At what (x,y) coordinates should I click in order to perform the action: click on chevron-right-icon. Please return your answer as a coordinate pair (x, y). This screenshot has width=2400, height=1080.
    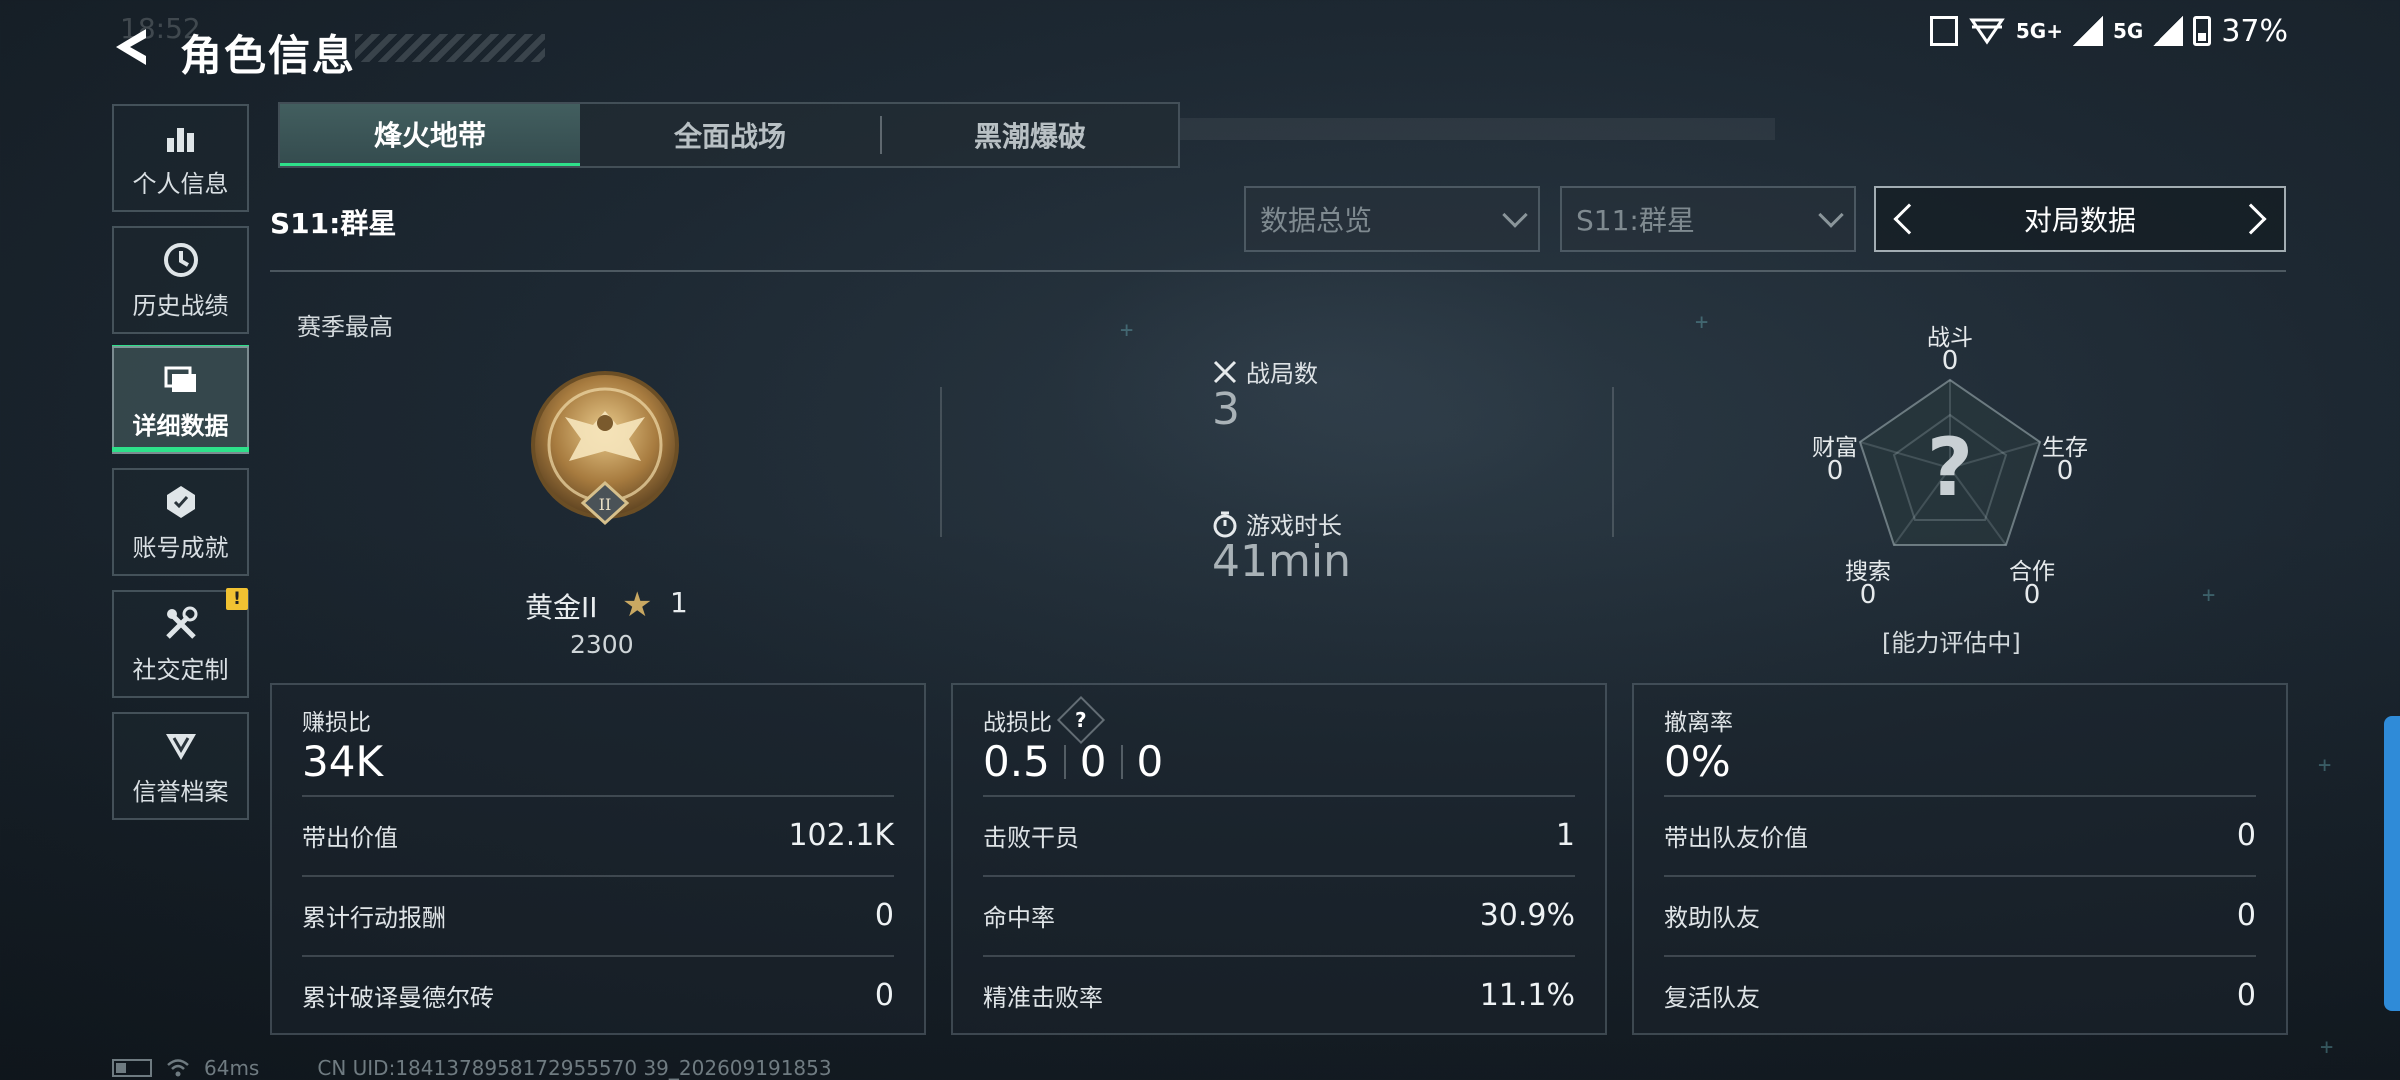
    Looking at the image, I should click on (2251, 219).